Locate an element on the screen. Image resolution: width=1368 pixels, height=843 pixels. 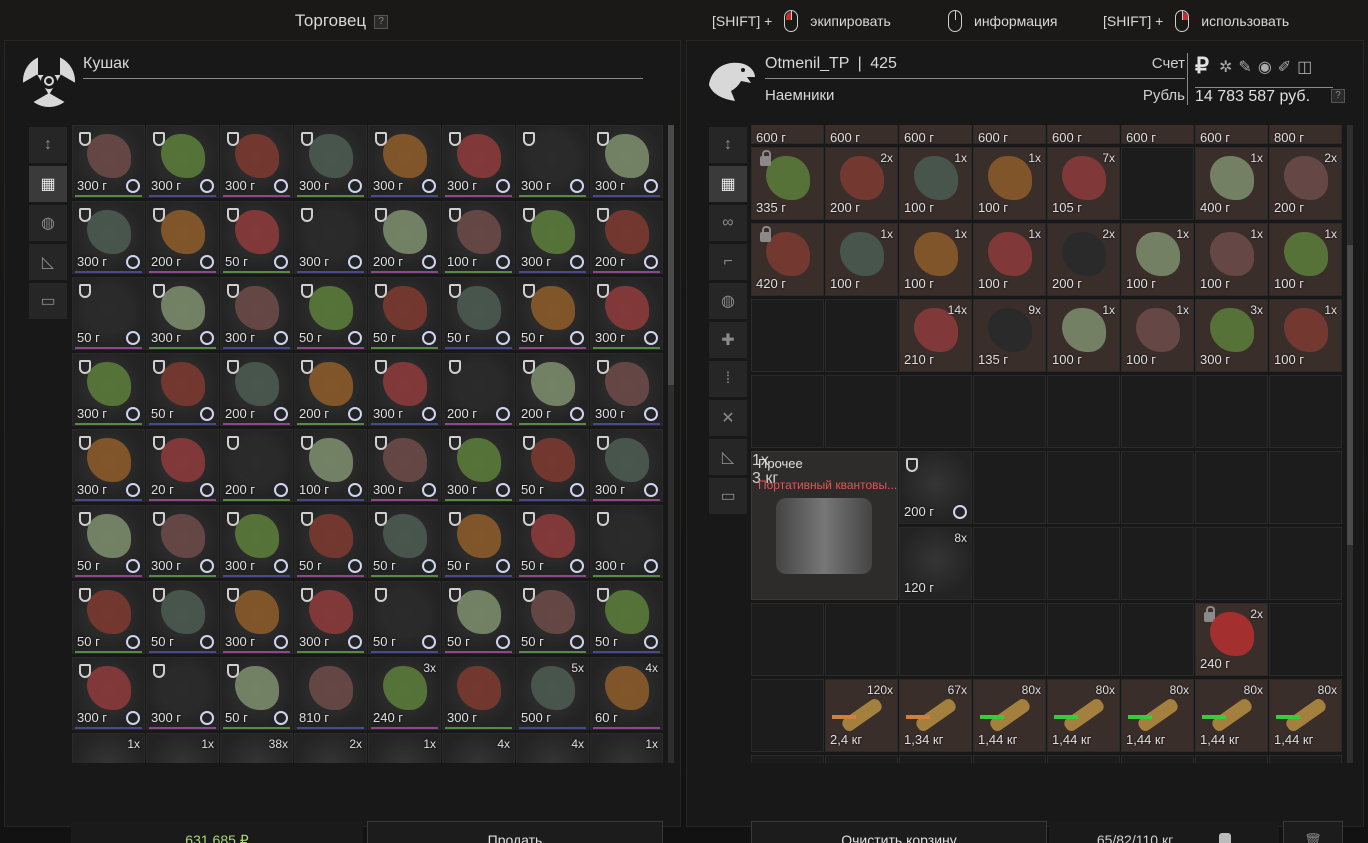
player-scrollbar is located at coordinates (1350, 444).